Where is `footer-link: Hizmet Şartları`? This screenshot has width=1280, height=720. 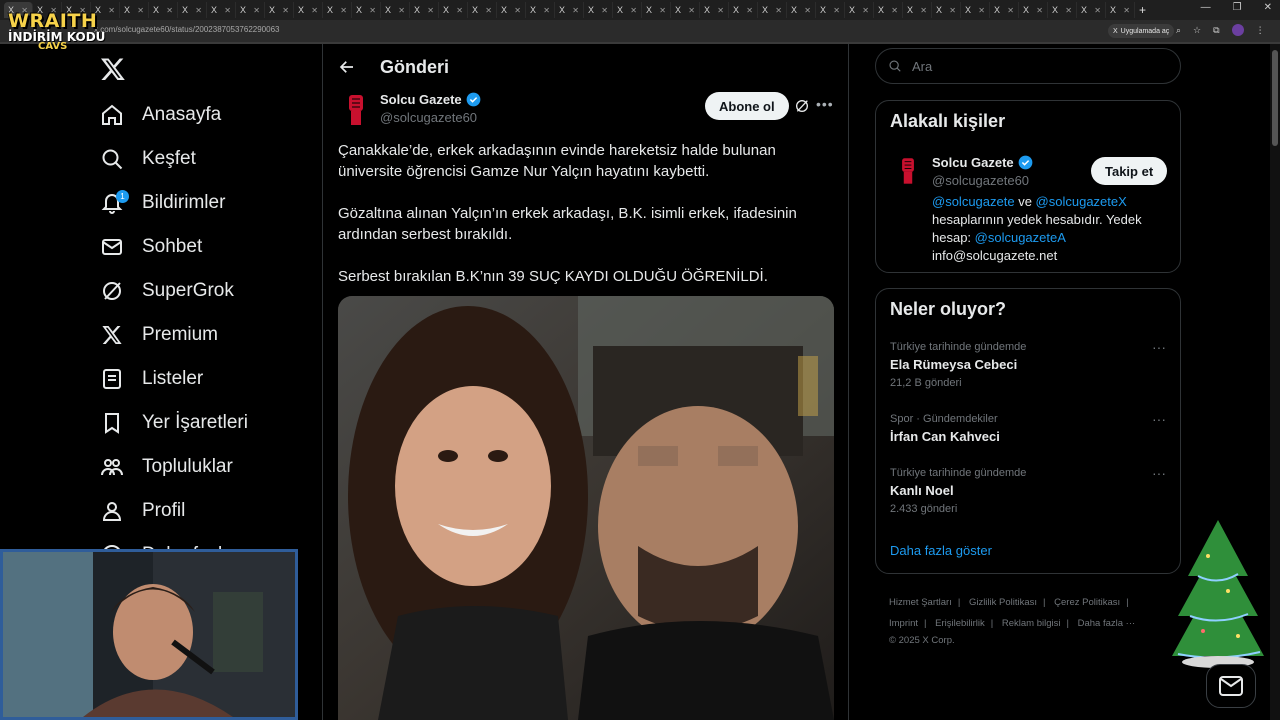 footer-link: Hizmet Şartları is located at coordinates (920, 602).